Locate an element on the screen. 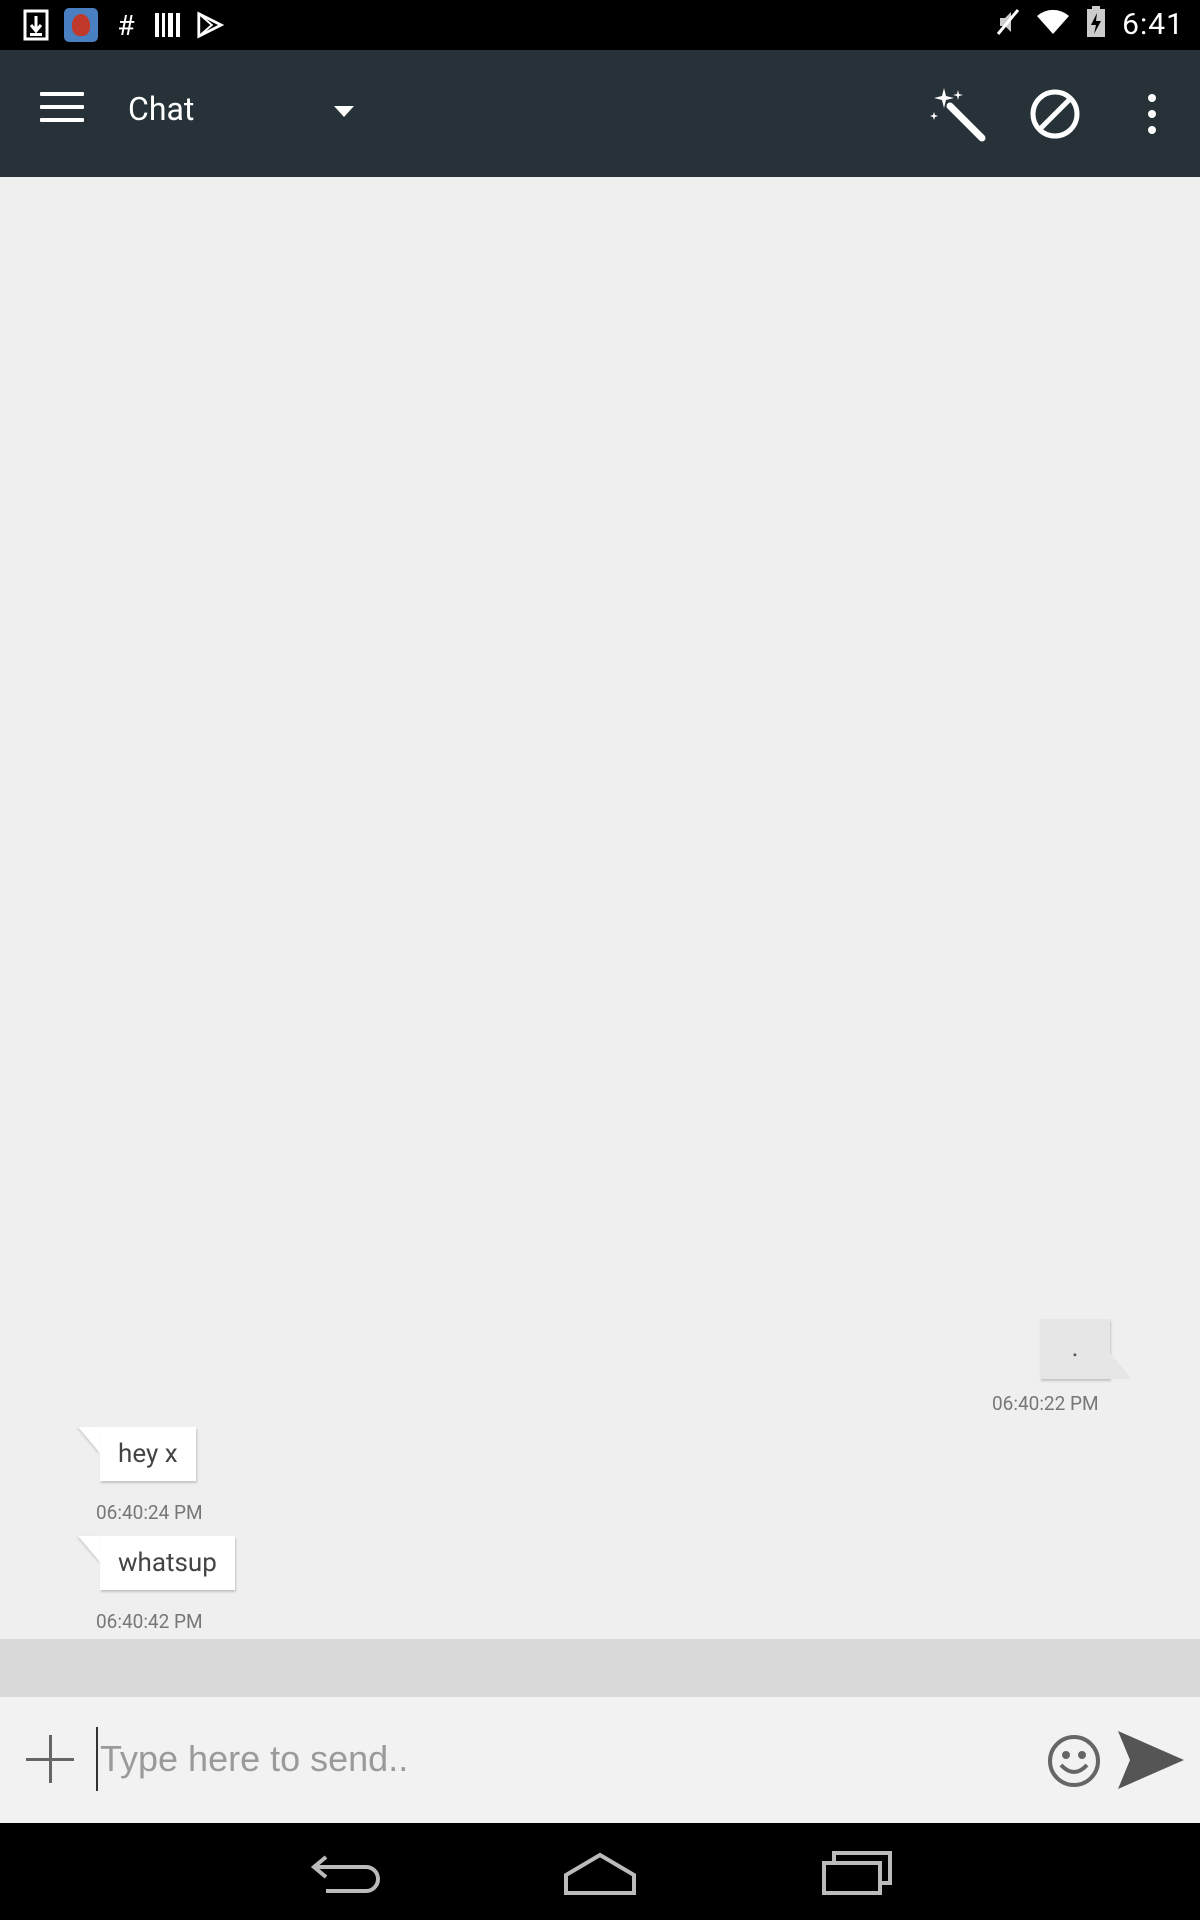 Image resolution: width=1200 pixels, height=1920 pixels. add-icon is located at coordinates (50, 1759).